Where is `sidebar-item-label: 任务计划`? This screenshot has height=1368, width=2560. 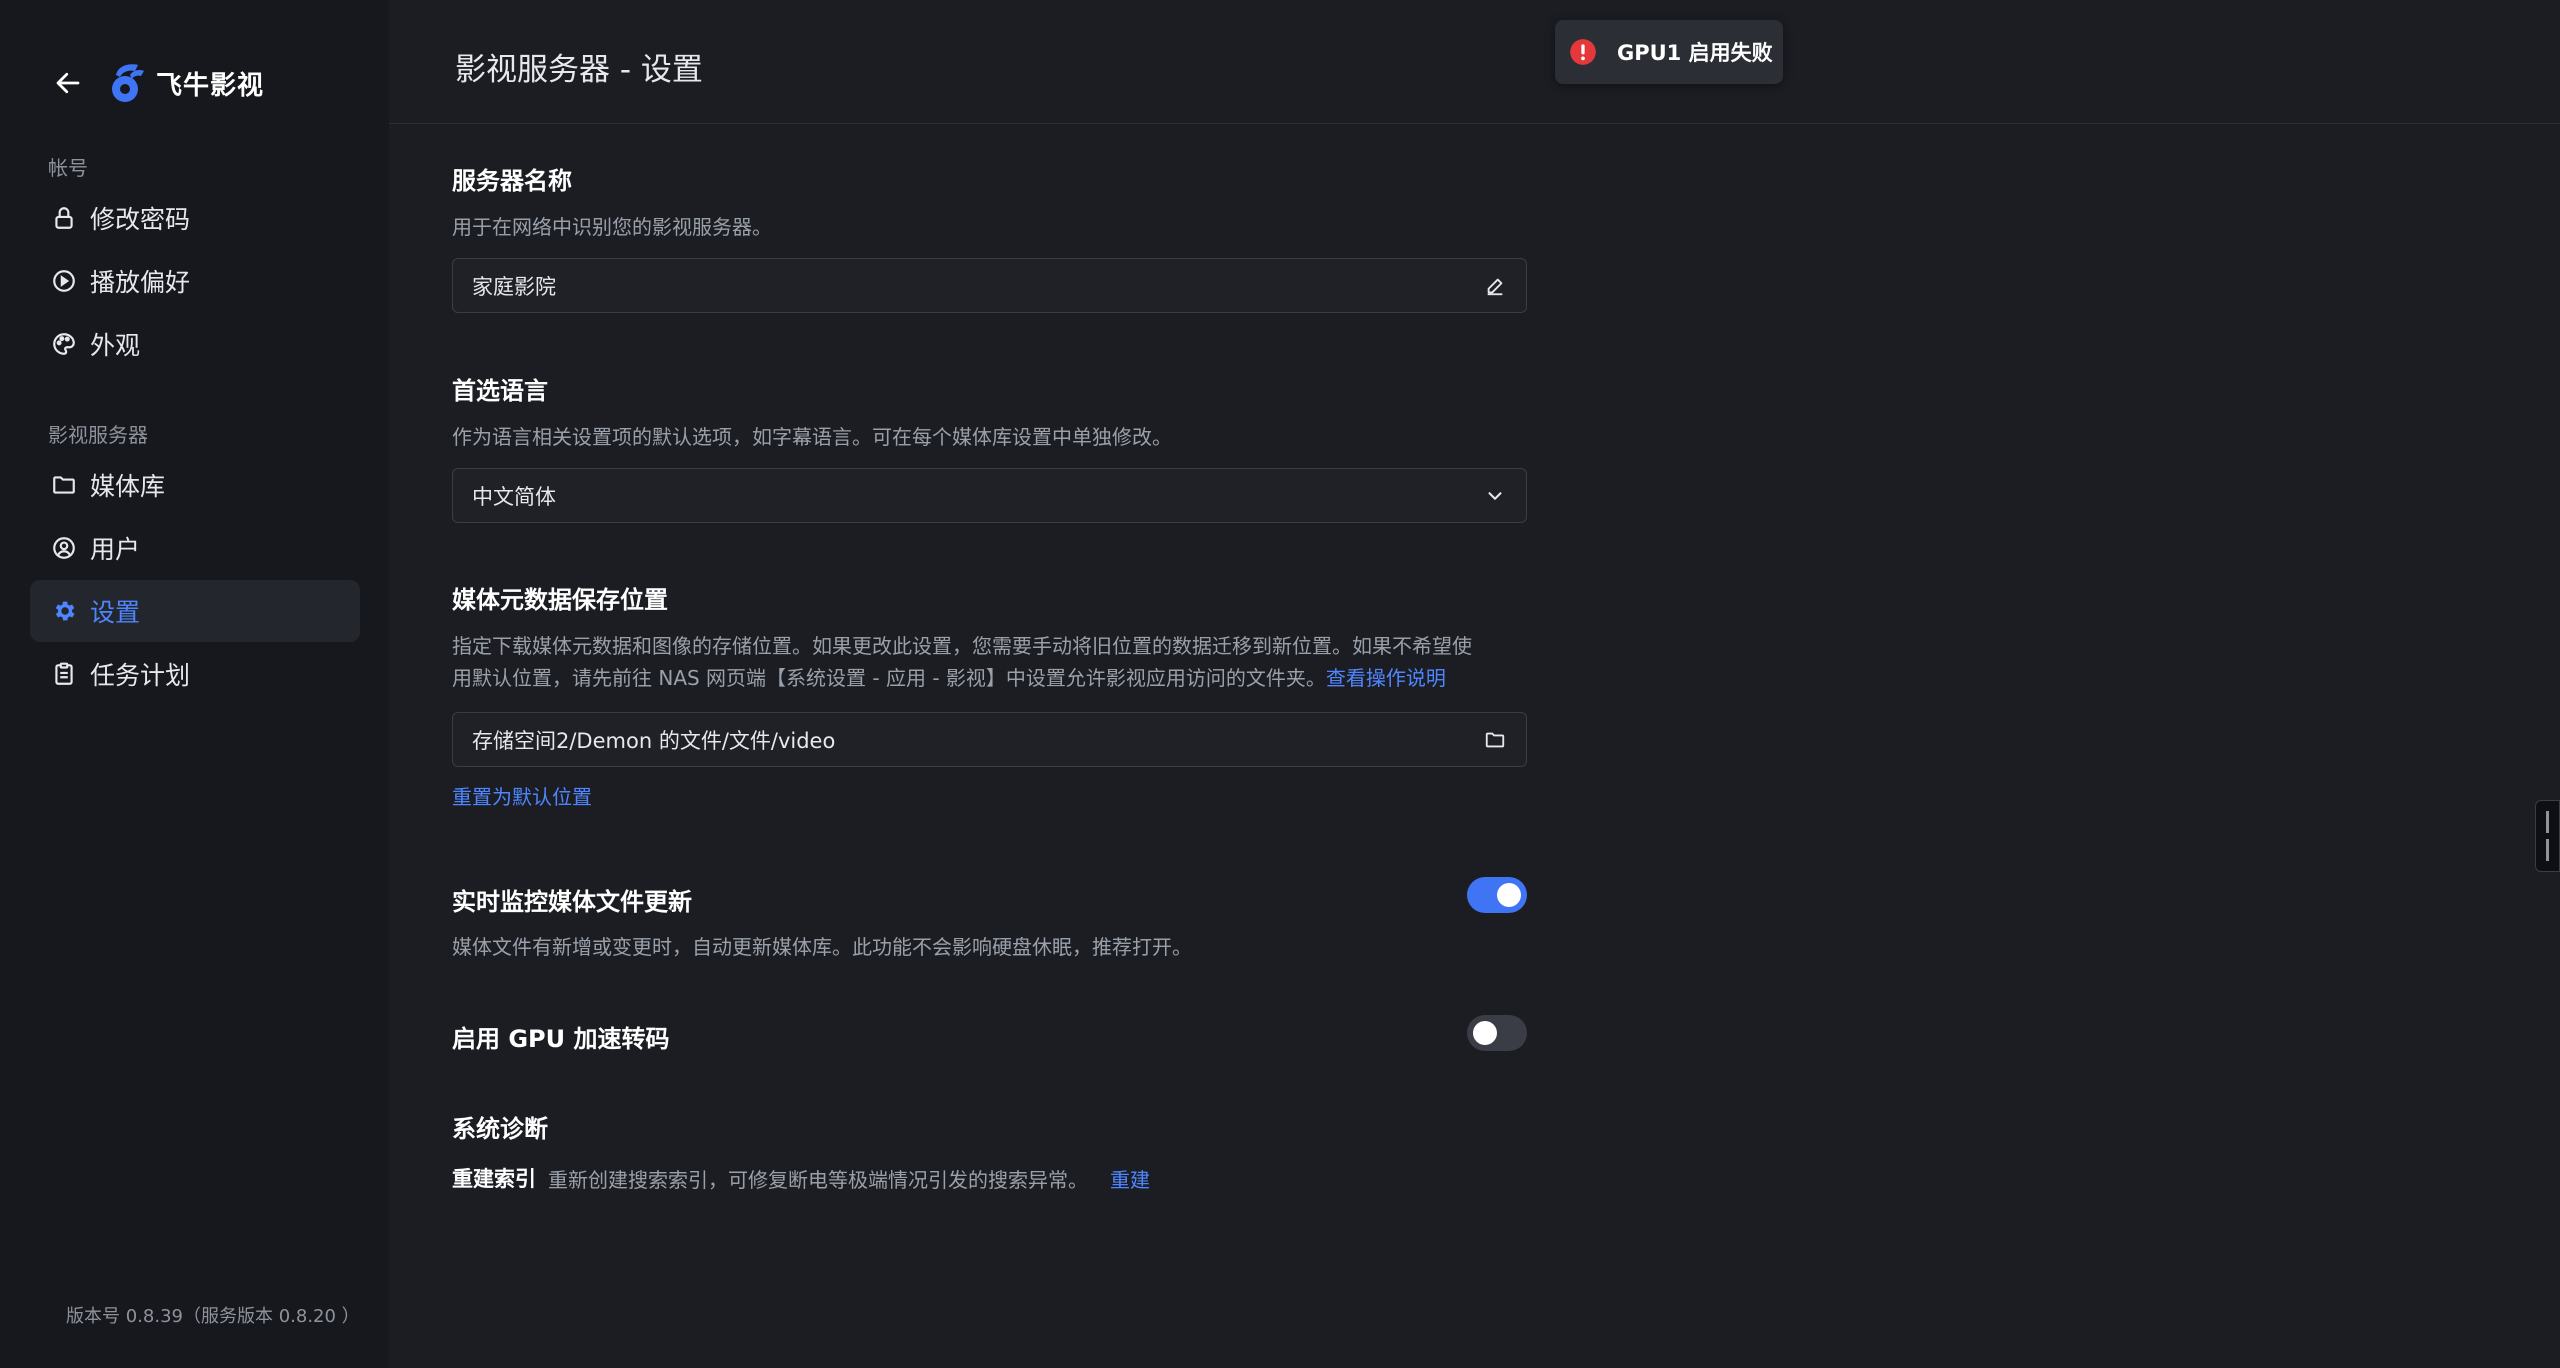
sidebar-item-label: 任务计划 is located at coordinates (140, 675).